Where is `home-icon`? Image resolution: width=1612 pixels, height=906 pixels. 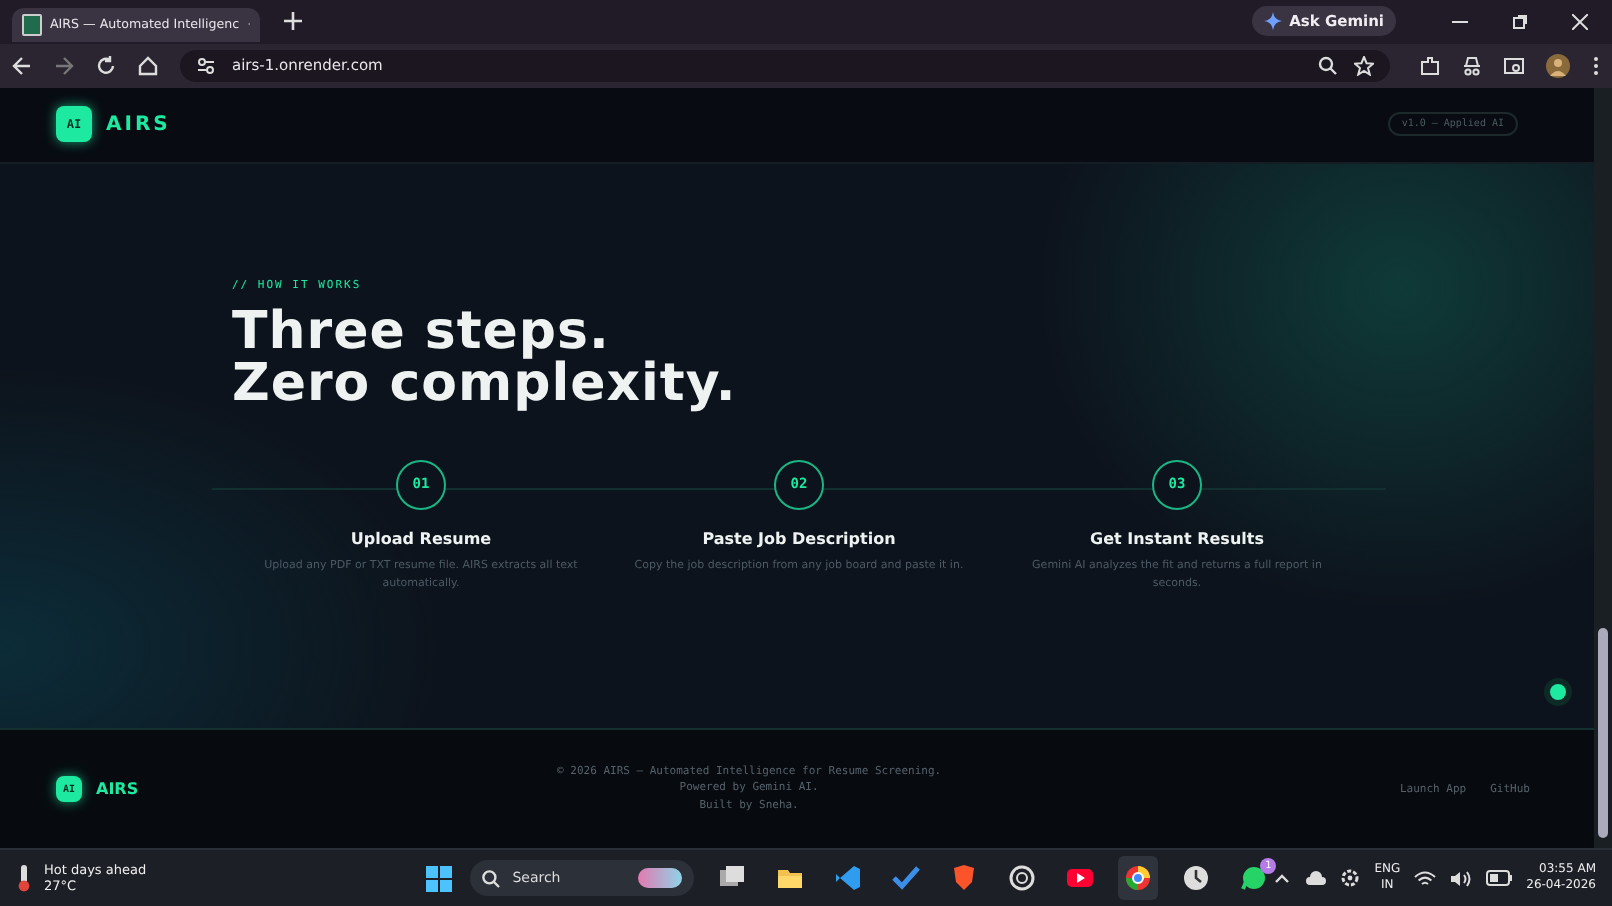 home-icon is located at coordinates (148, 65).